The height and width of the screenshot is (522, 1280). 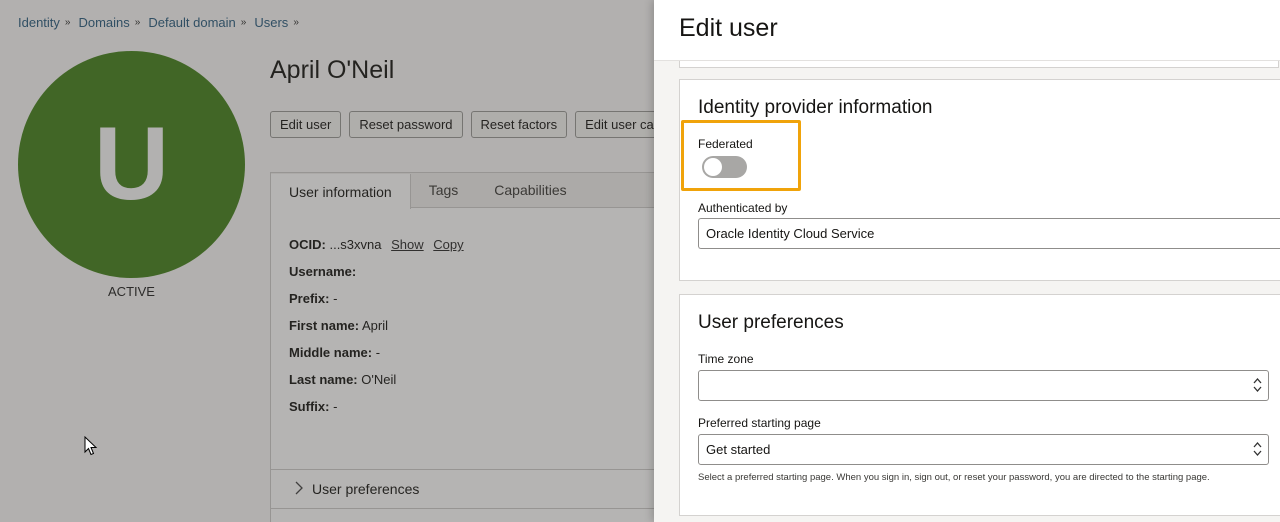 What do you see at coordinates (724, 167) in the screenshot?
I see `federated-toggle` at bounding box center [724, 167].